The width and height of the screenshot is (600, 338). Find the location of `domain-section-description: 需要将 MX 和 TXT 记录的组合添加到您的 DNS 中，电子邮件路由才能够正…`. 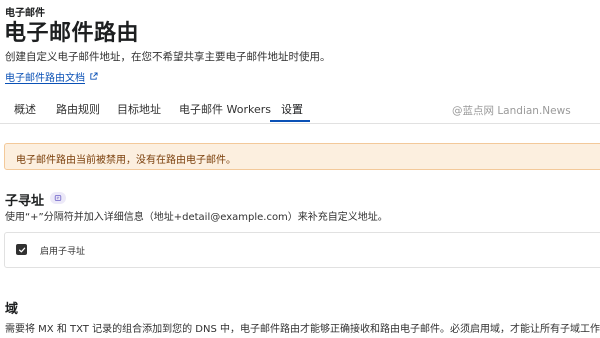

domain-section-description: 需要将 MX 和 TXT 记录的组合添加到您的 DNS 中，电子邮件路由才能够正… is located at coordinates (302, 329).